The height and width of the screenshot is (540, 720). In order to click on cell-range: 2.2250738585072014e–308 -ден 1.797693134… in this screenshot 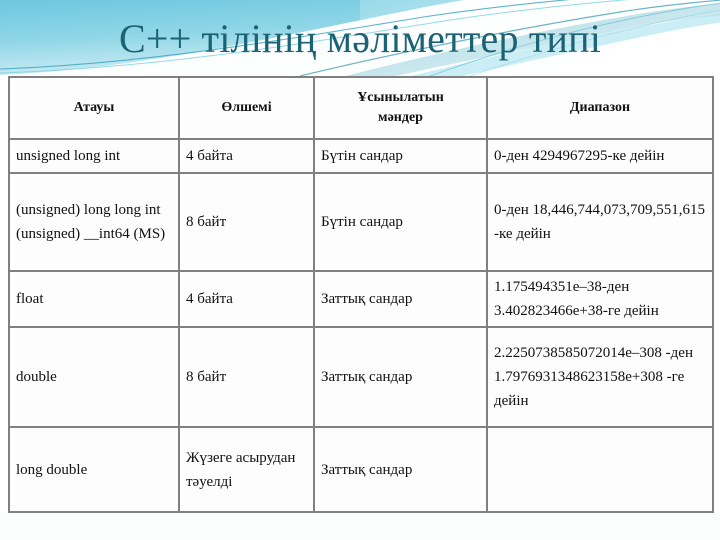, I will do `click(600, 377)`.